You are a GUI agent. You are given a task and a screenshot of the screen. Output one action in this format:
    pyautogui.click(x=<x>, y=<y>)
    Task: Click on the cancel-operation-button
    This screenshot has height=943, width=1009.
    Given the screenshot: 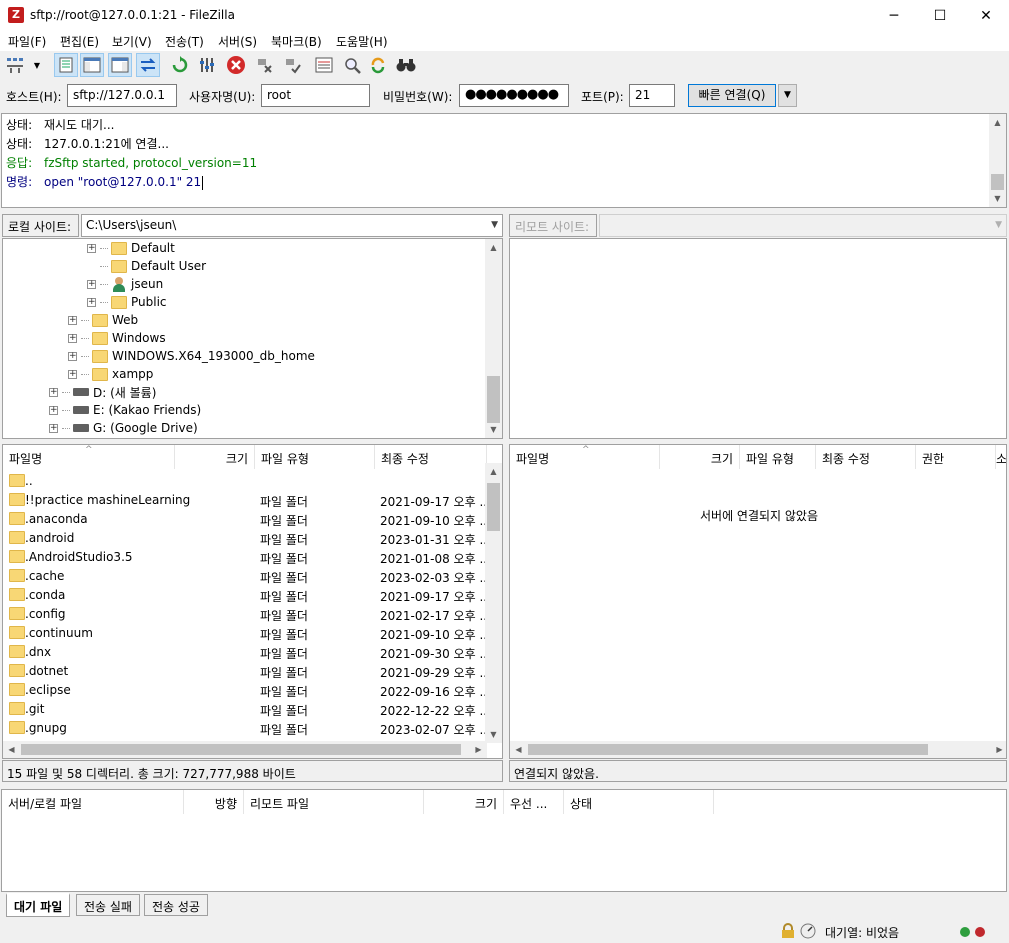 What is the action you would take?
    pyautogui.click(x=236, y=65)
    